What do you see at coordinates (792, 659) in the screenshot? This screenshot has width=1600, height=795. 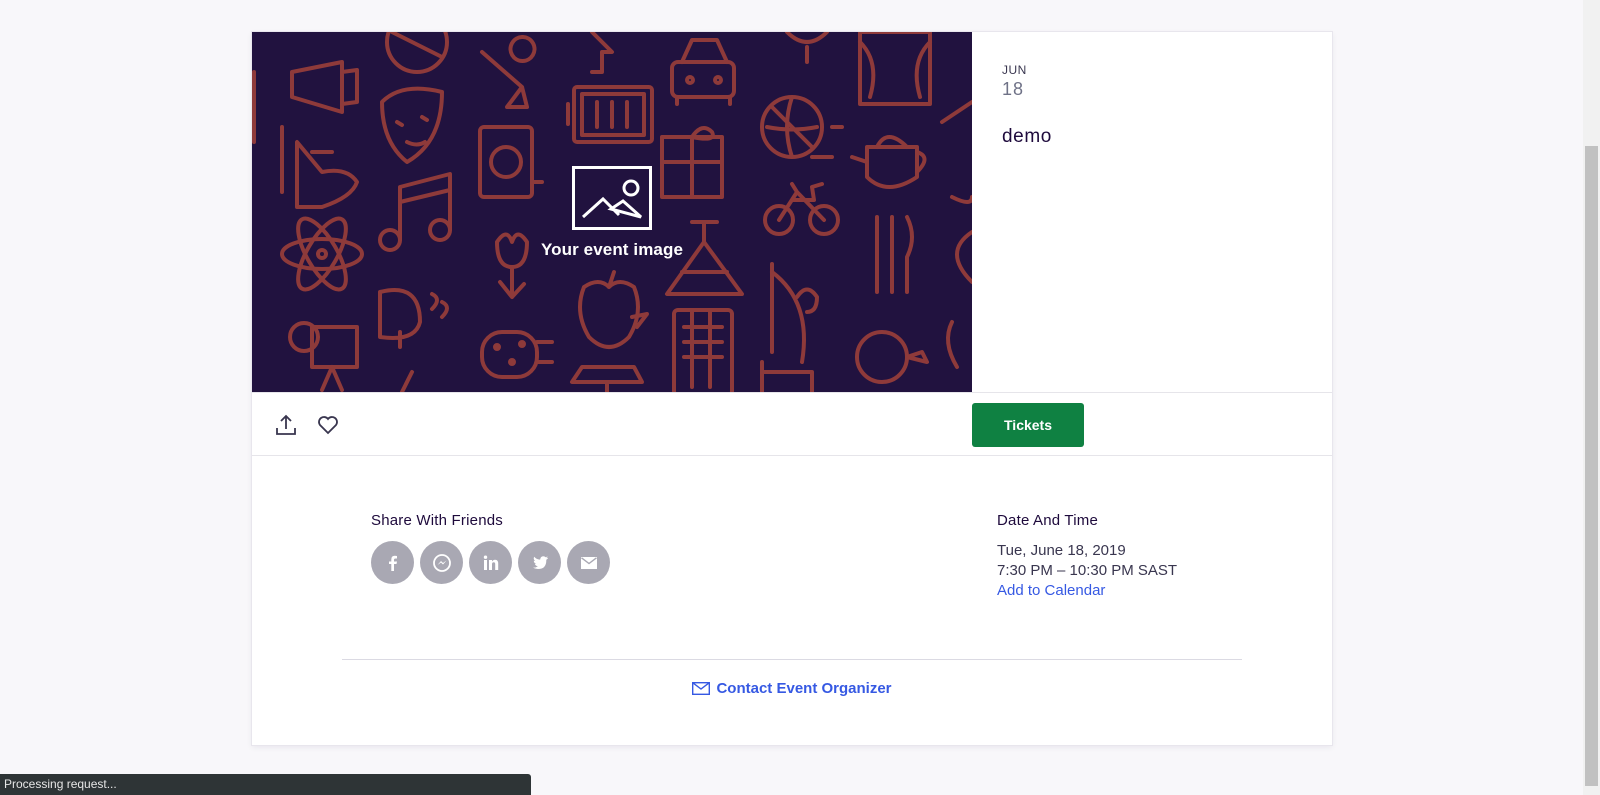 I see `divider` at bounding box center [792, 659].